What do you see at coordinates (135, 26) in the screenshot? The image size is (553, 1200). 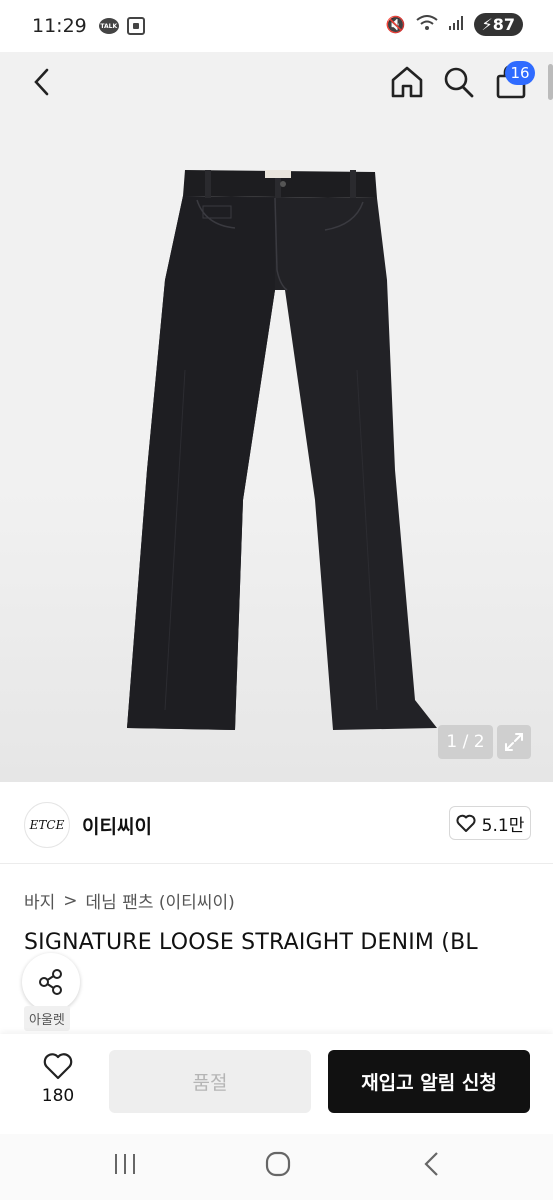 I see `screenshot-icon` at bounding box center [135, 26].